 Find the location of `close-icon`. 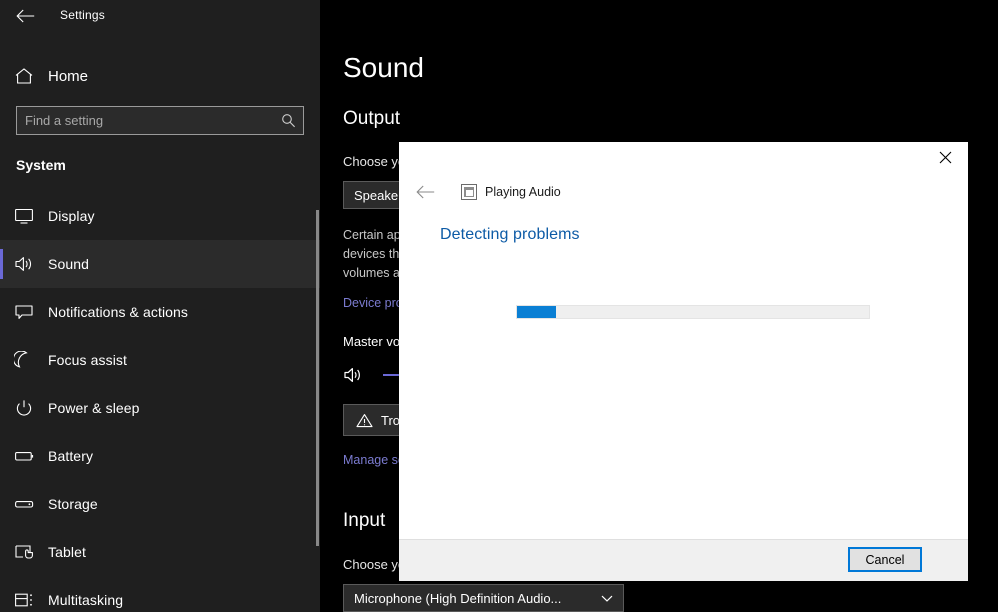

close-icon is located at coordinates (945, 157).